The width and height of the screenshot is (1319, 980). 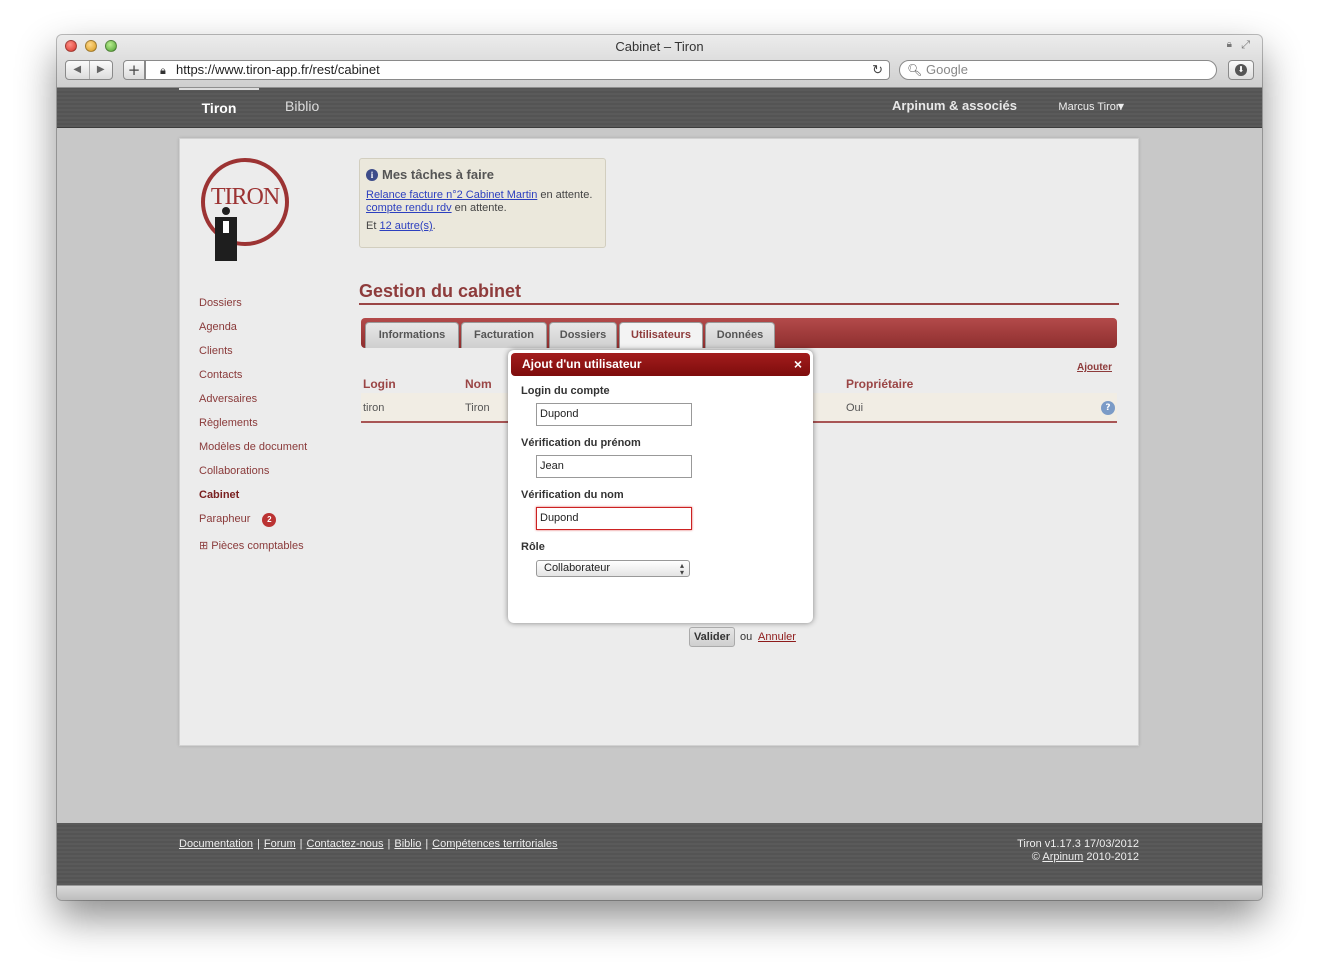 I want to click on footer-link-contact: Contactez-nous, so click(x=345, y=844).